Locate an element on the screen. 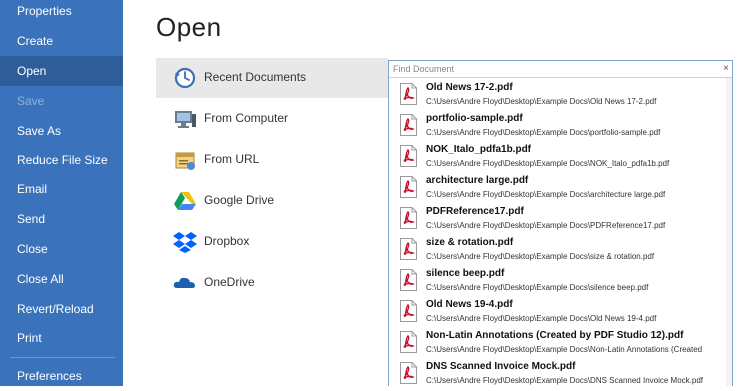  source-dropbox: Dropbox is located at coordinates (272, 242).